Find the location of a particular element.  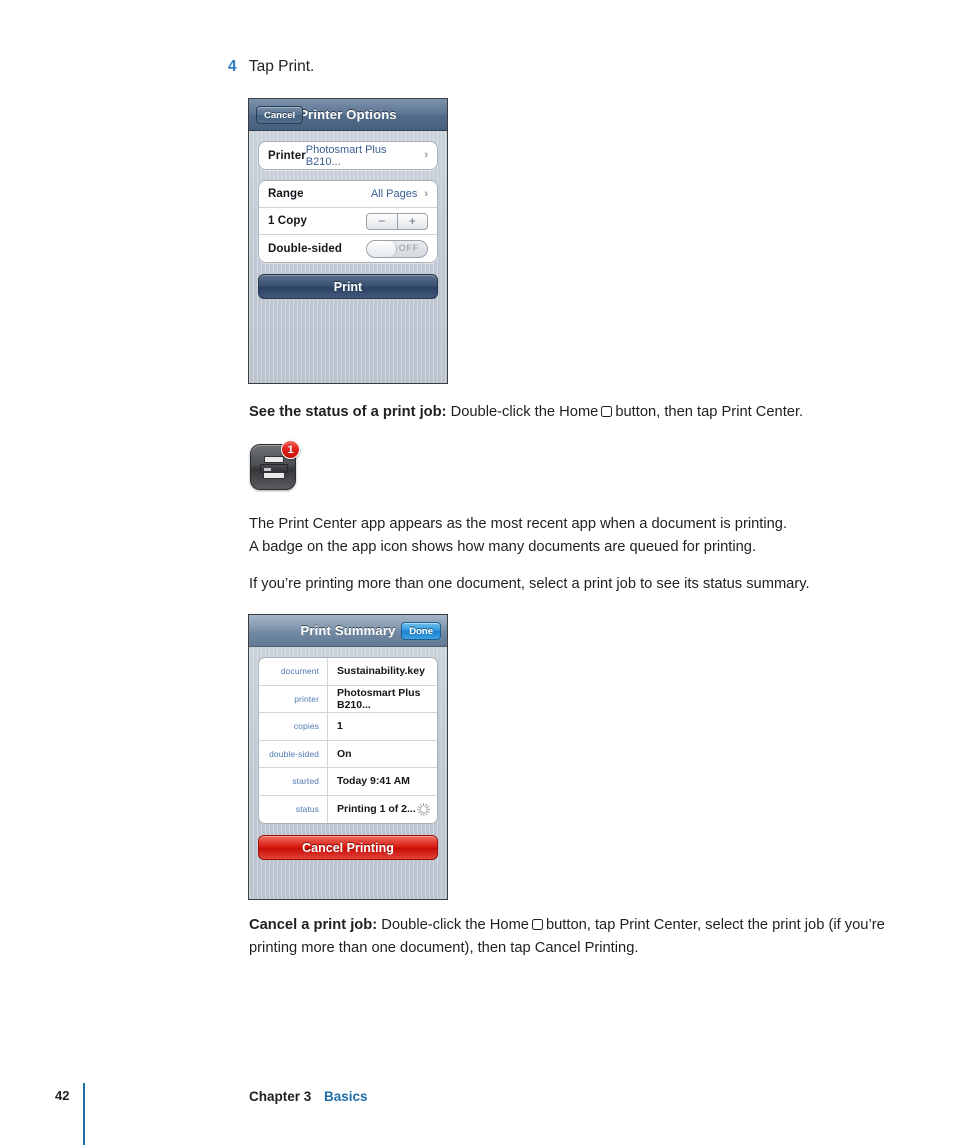

row-key: started is located at coordinates (305, 781).